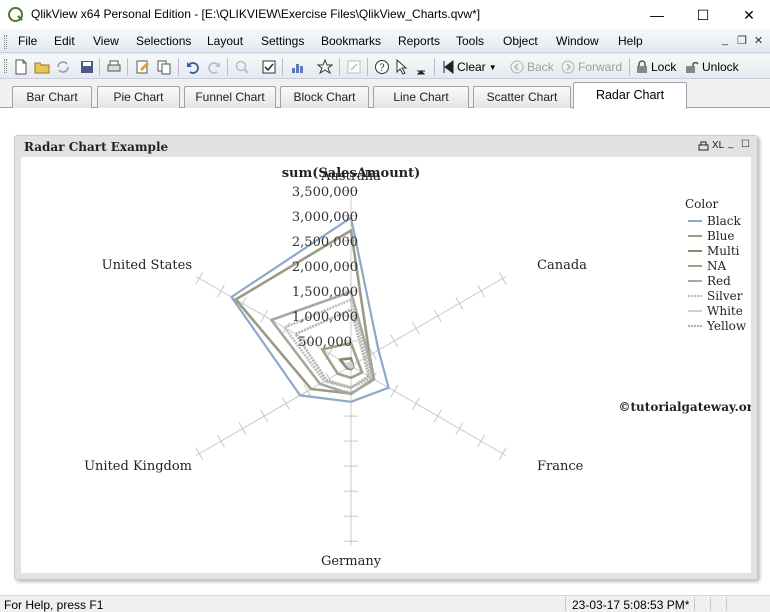  Describe the element at coordinates (324, 97) in the screenshot. I see `tab-block-chart: Block Chart` at that location.